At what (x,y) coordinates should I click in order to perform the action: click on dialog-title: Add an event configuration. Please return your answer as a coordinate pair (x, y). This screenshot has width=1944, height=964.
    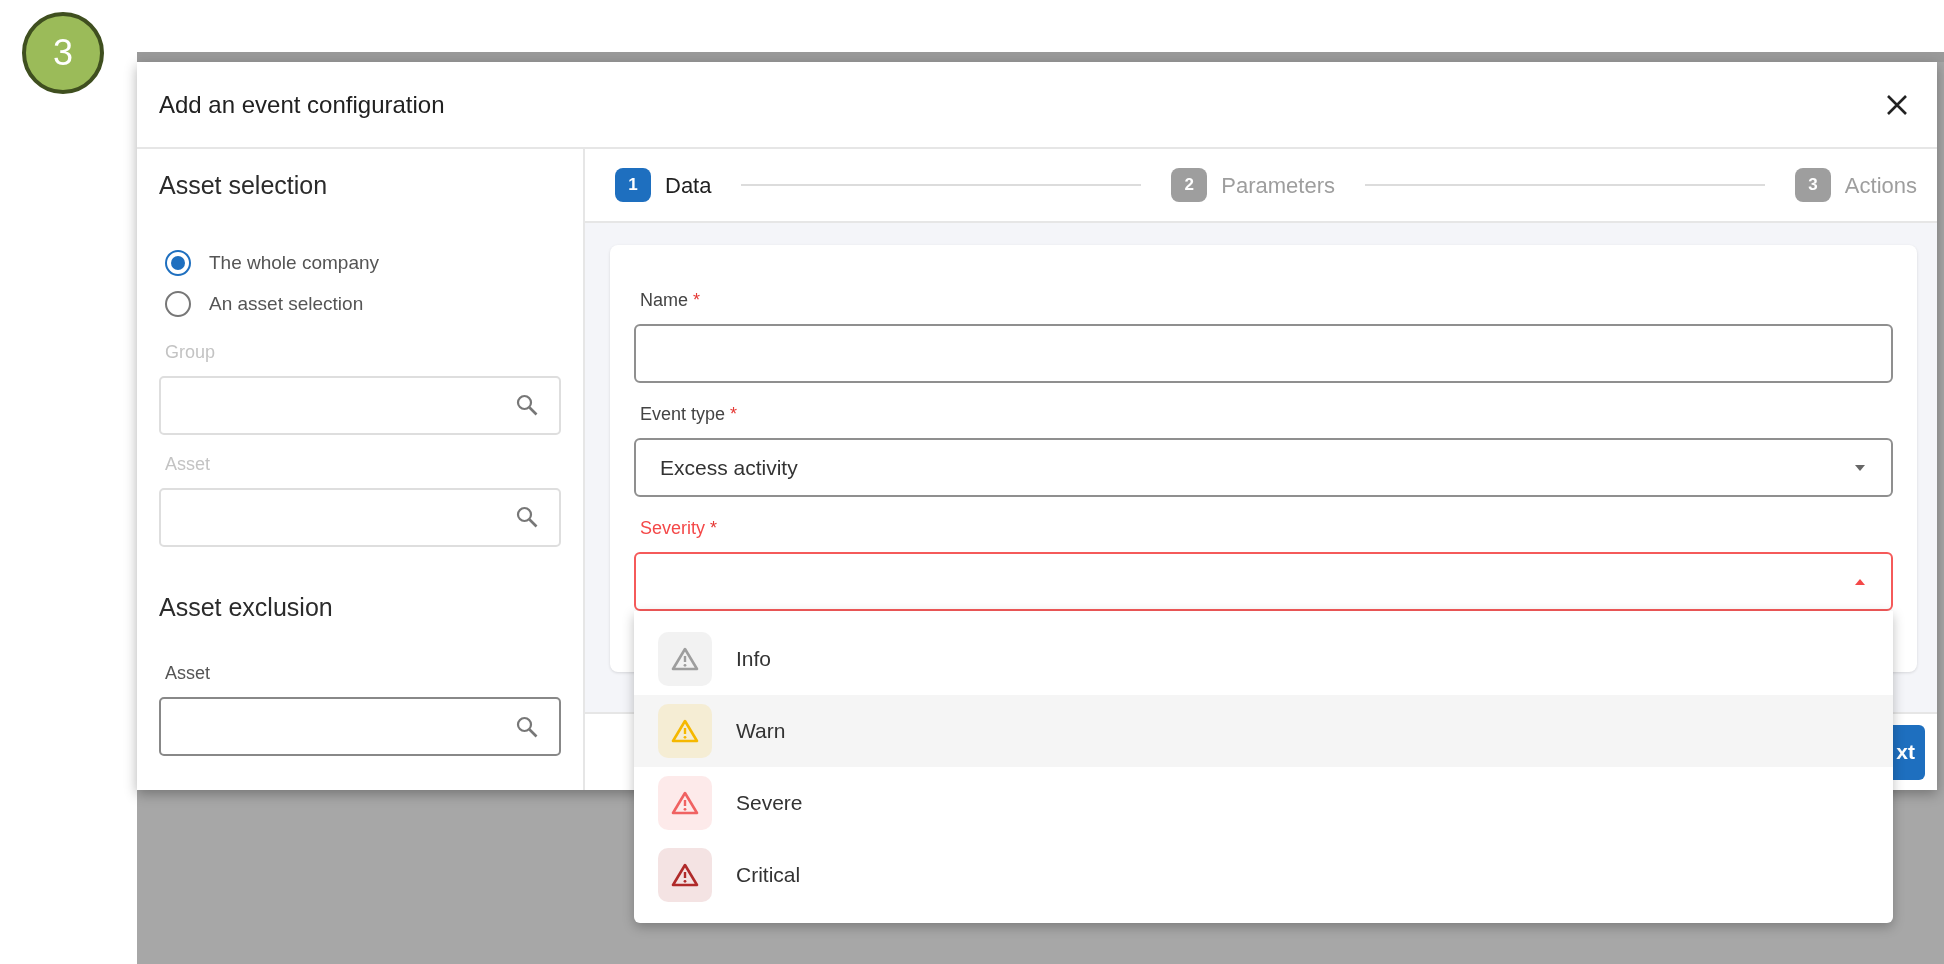
    Looking at the image, I should click on (302, 104).